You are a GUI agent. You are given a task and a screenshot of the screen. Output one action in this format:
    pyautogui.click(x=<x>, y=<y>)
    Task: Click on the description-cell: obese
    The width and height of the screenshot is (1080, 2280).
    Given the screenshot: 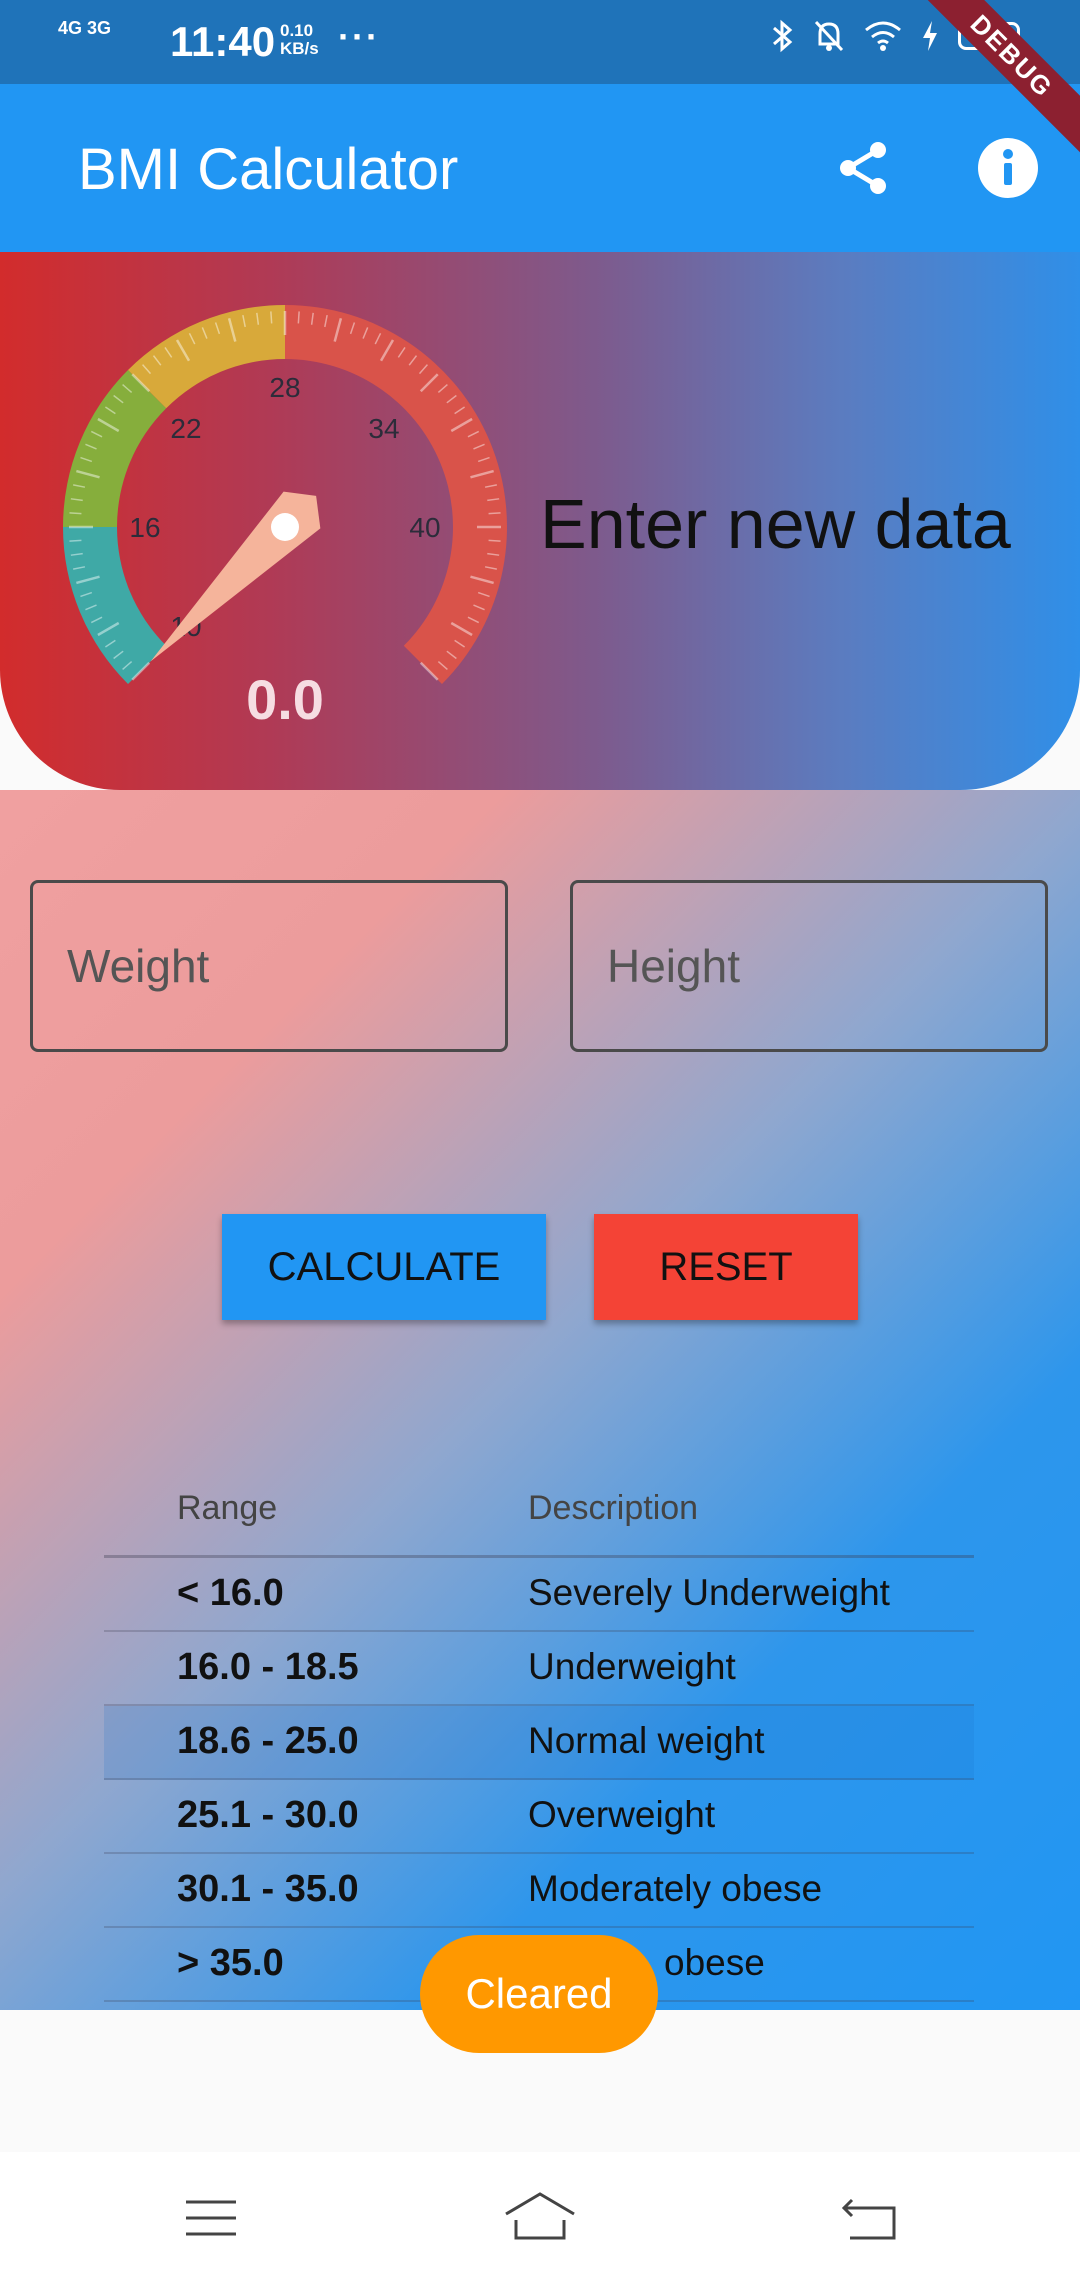 What is the action you would take?
    pyautogui.click(x=714, y=1962)
    